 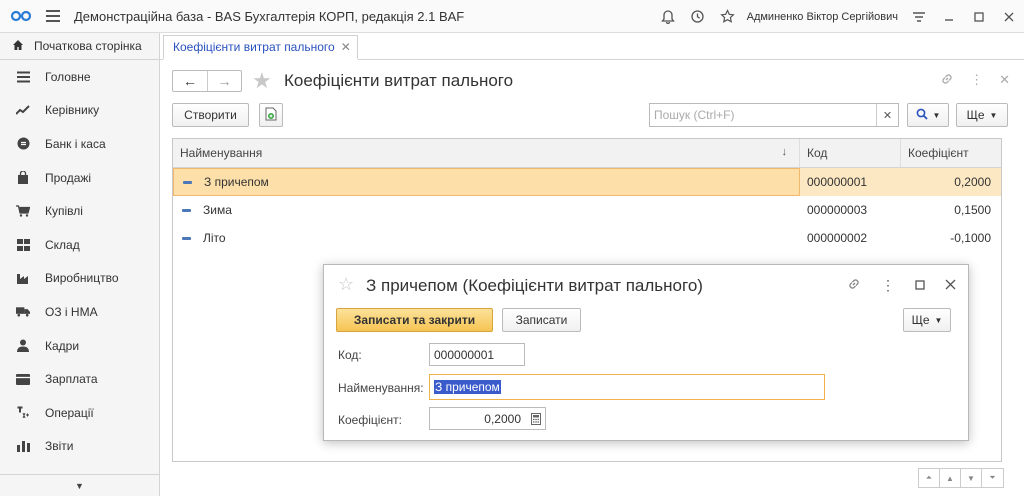 What do you see at coordinates (982, 115) in the screenshot?
I see `more-button: Ще ▼` at bounding box center [982, 115].